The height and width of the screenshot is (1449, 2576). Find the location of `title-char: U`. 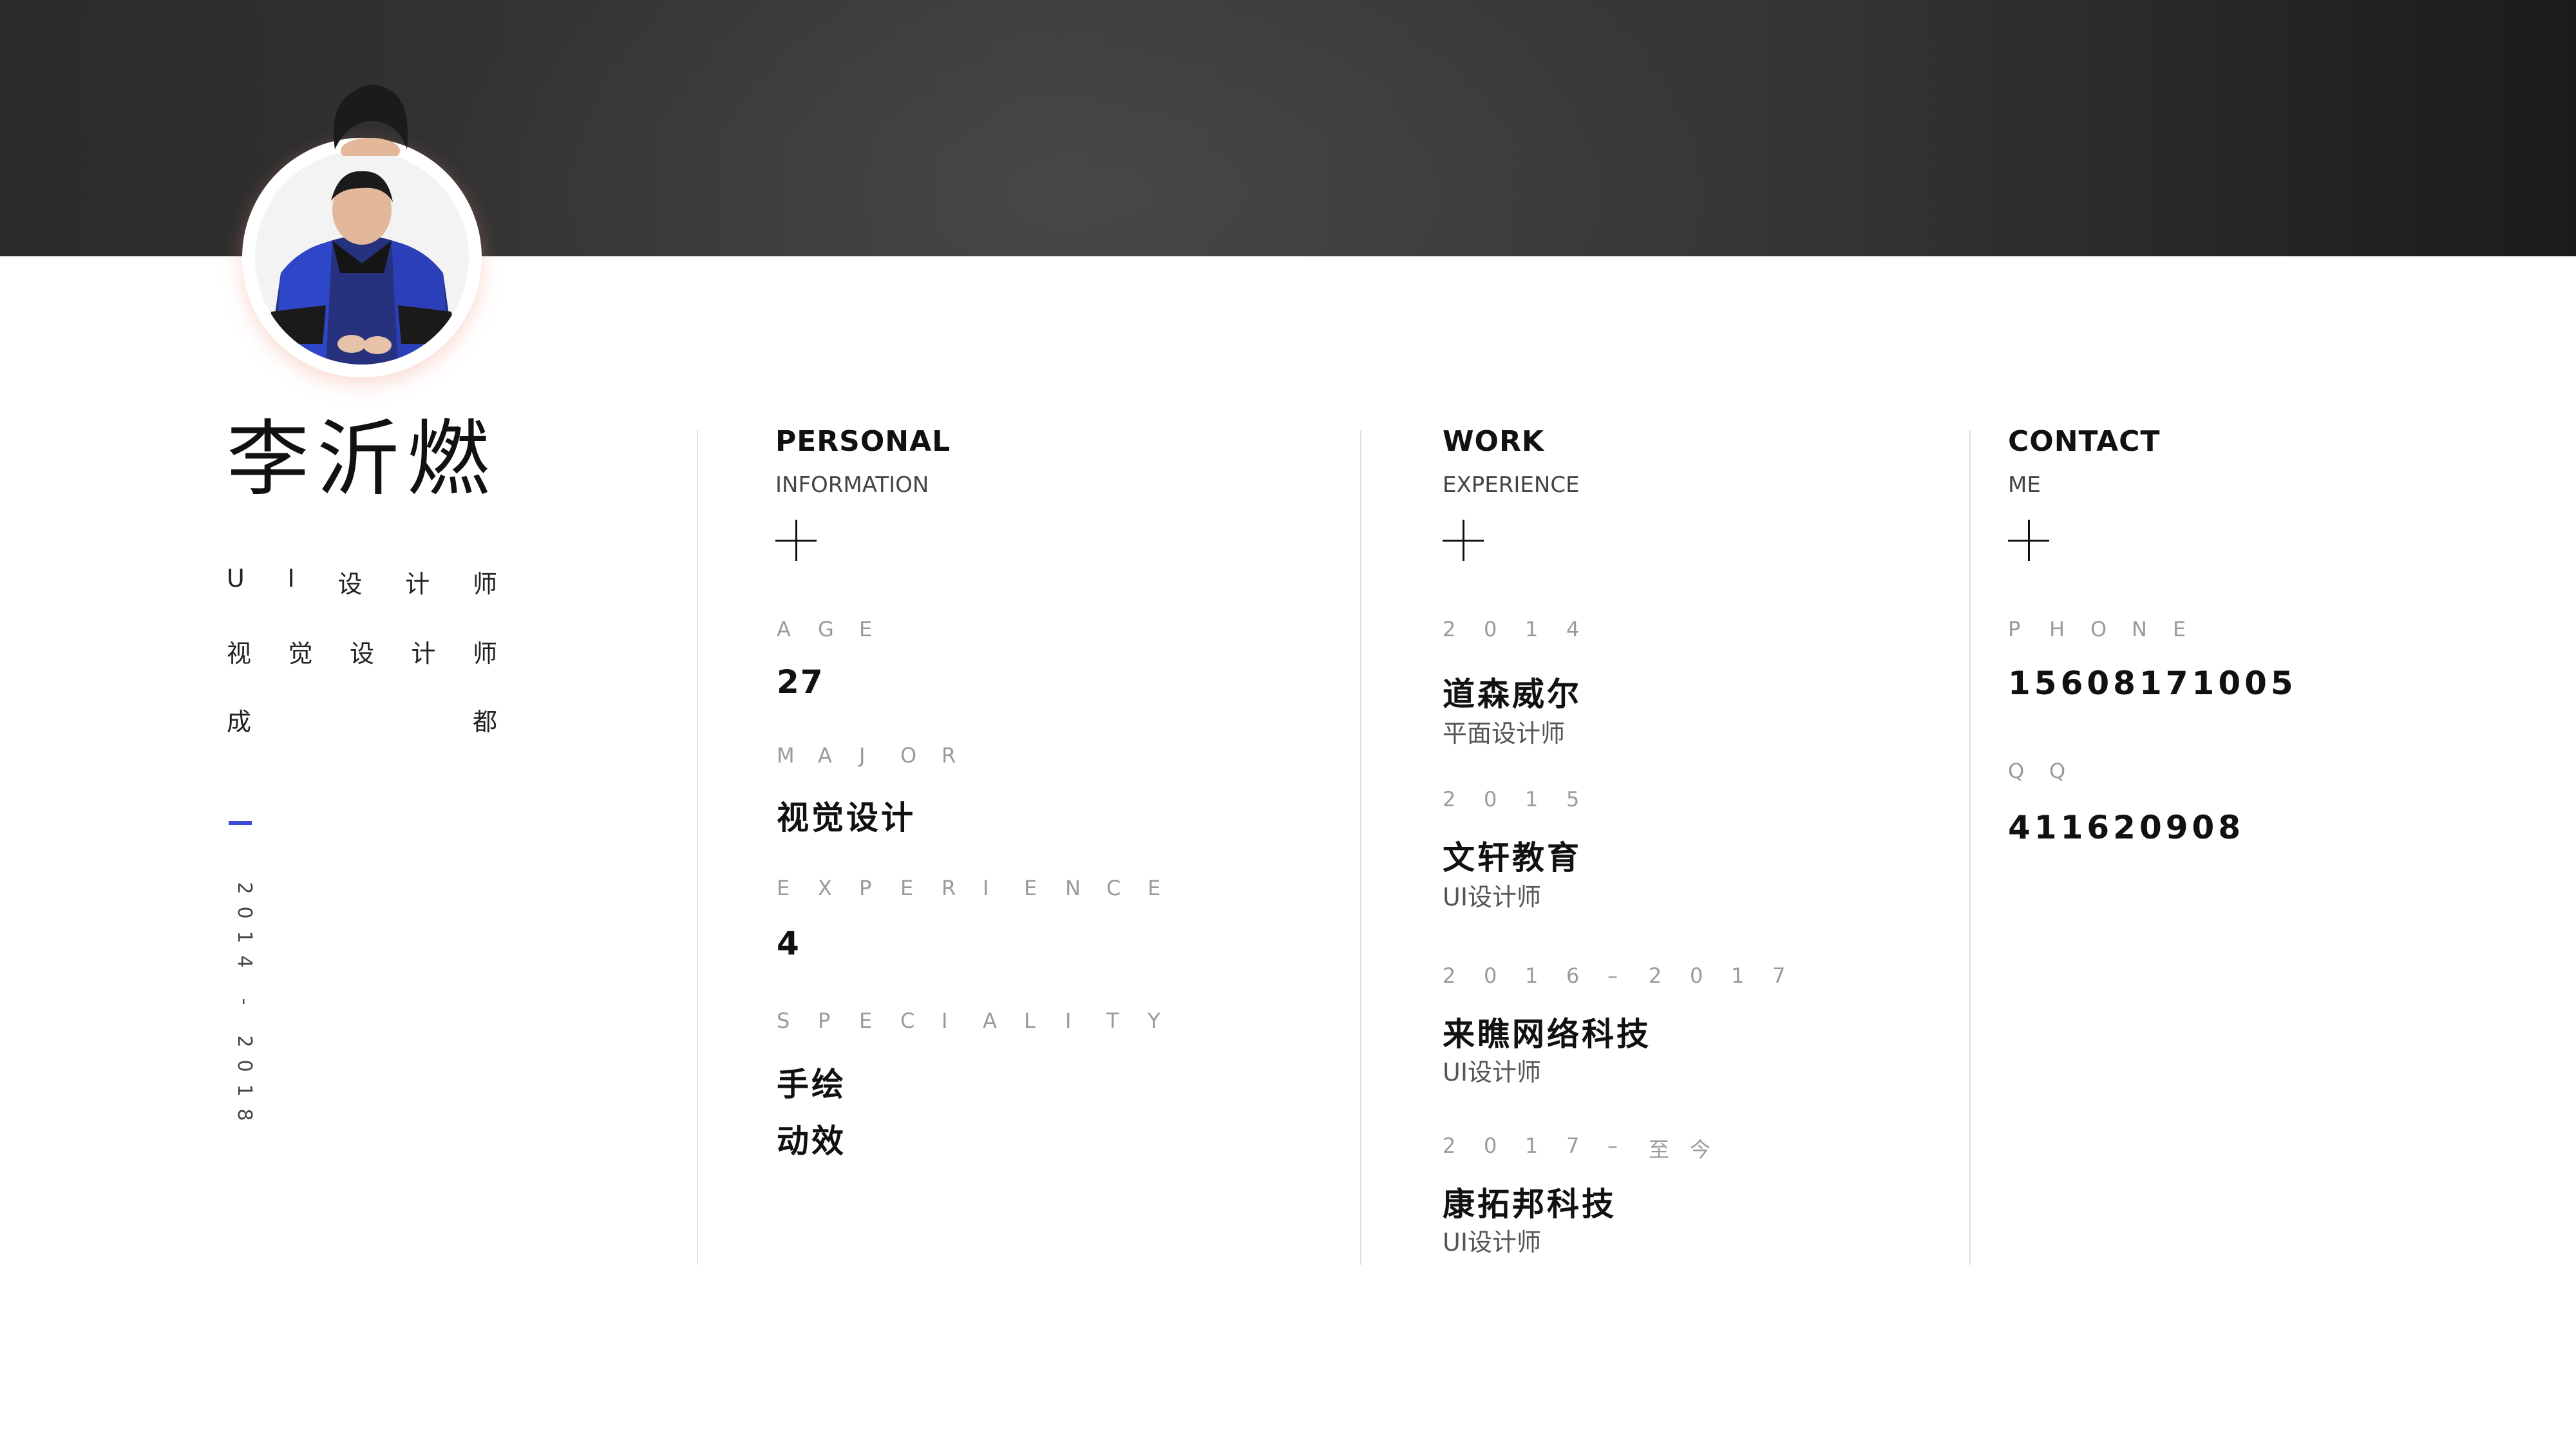

title-char: U is located at coordinates (236, 578).